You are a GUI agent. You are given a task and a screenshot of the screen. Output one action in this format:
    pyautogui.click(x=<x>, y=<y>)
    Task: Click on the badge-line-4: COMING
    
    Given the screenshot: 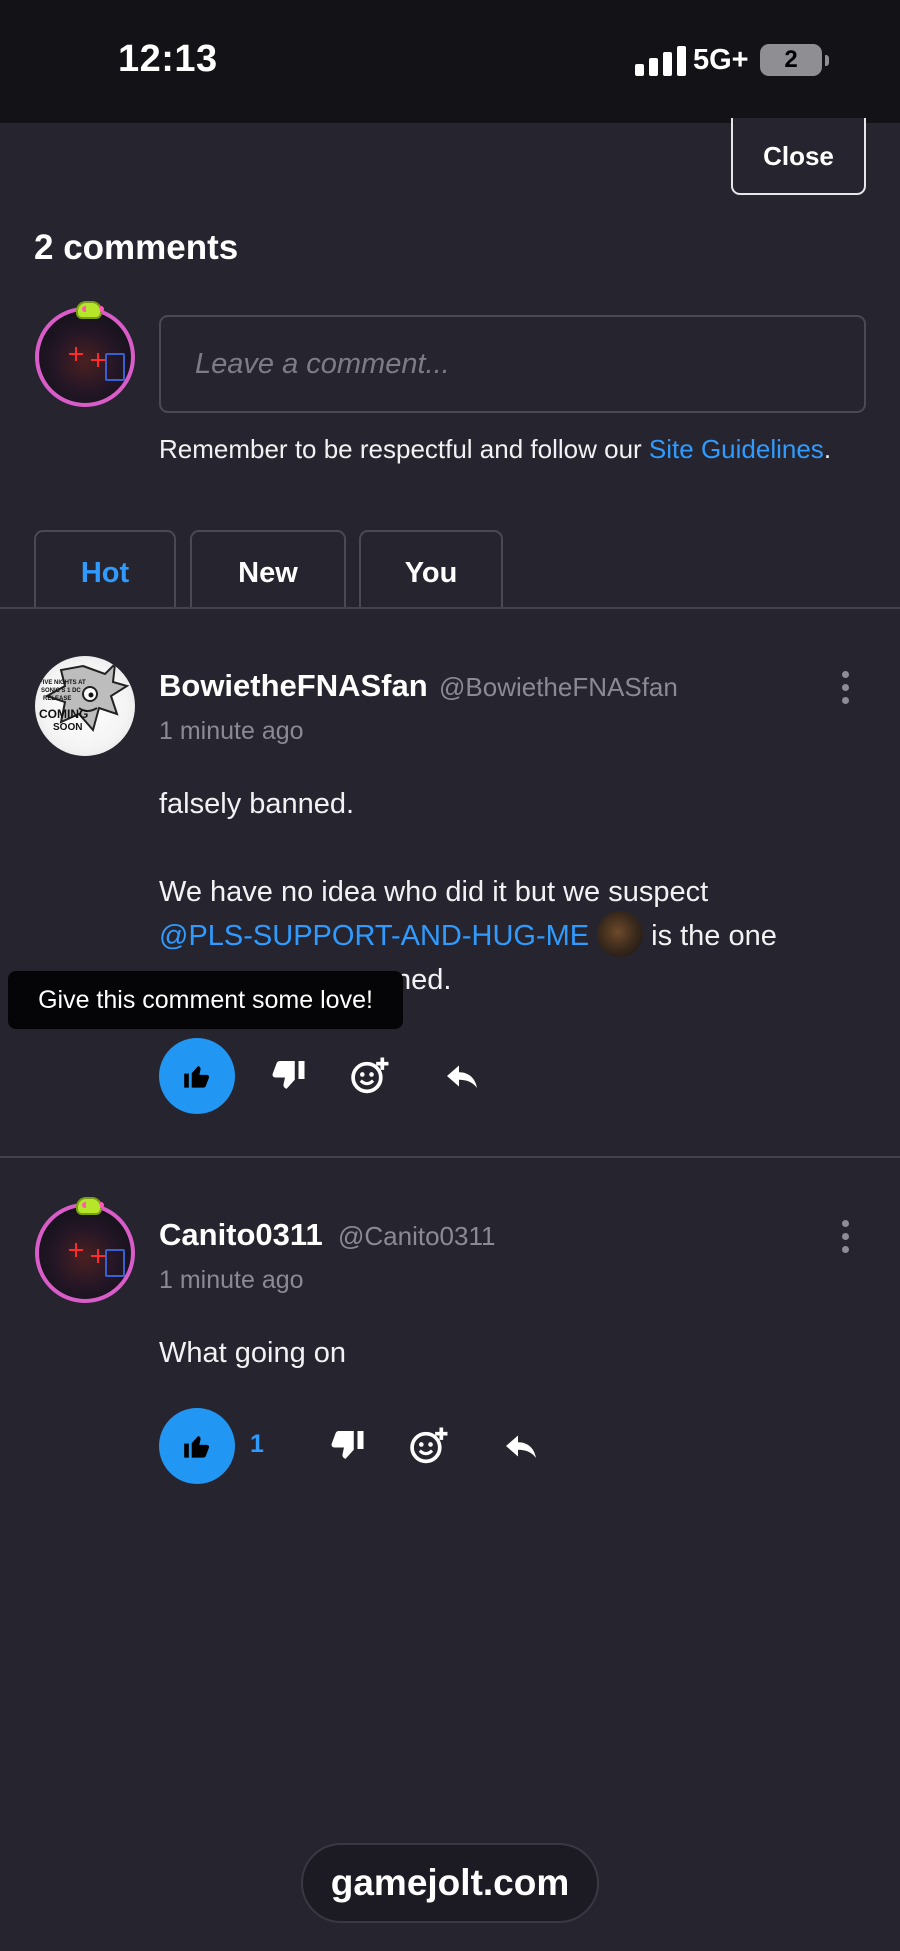 What is the action you would take?
    pyautogui.click(x=63, y=714)
    